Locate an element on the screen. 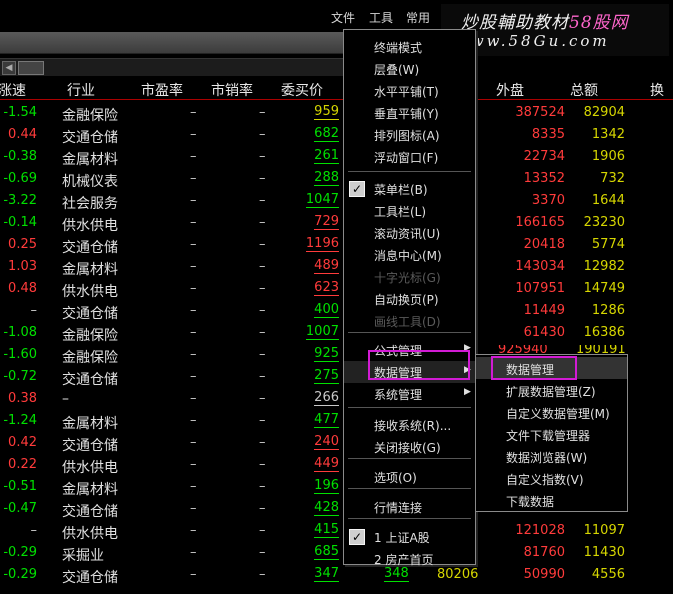 The height and width of the screenshot is (594, 673). toolbar-strip is located at coordinates (175, 43).